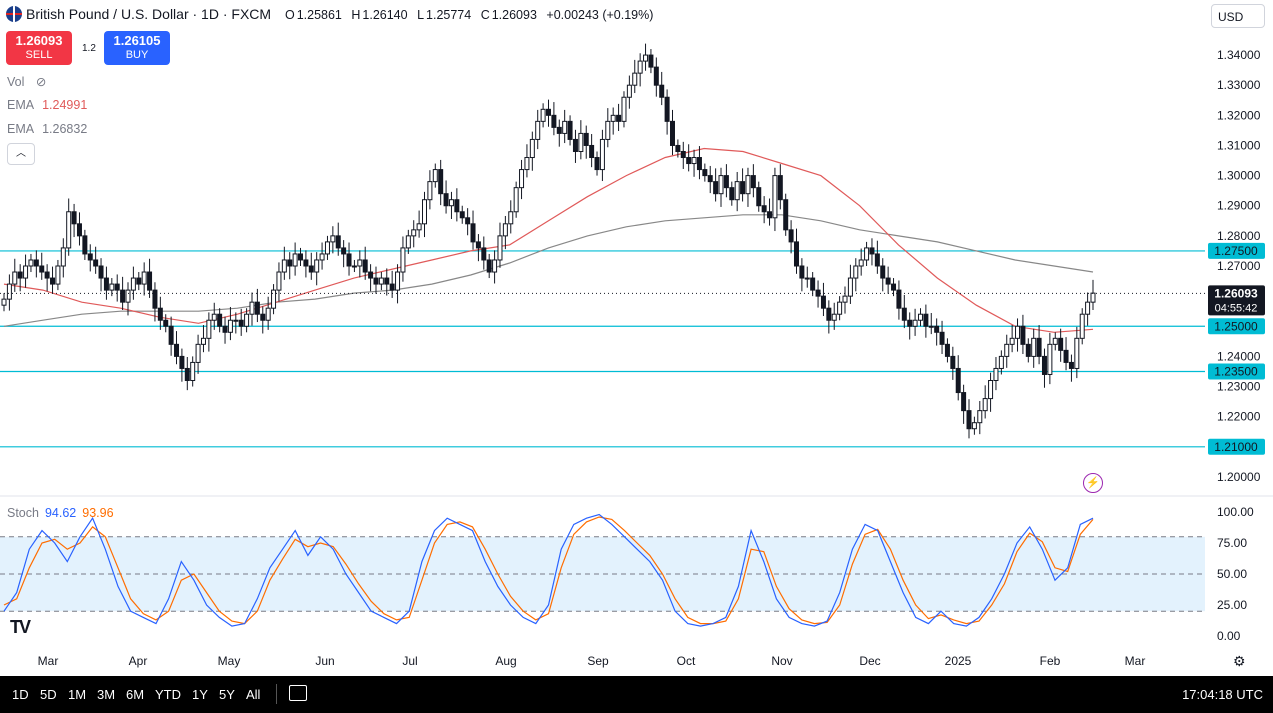 This screenshot has width=1273, height=713. I want to click on currency-selector: USD, so click(1238, 16).